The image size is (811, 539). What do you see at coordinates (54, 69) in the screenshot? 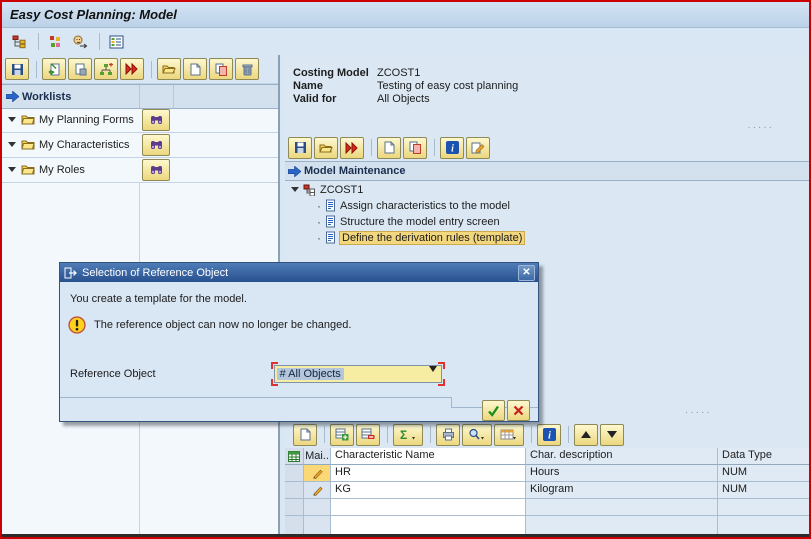
I see `create-entry-button` at bounding box center [54, 69].